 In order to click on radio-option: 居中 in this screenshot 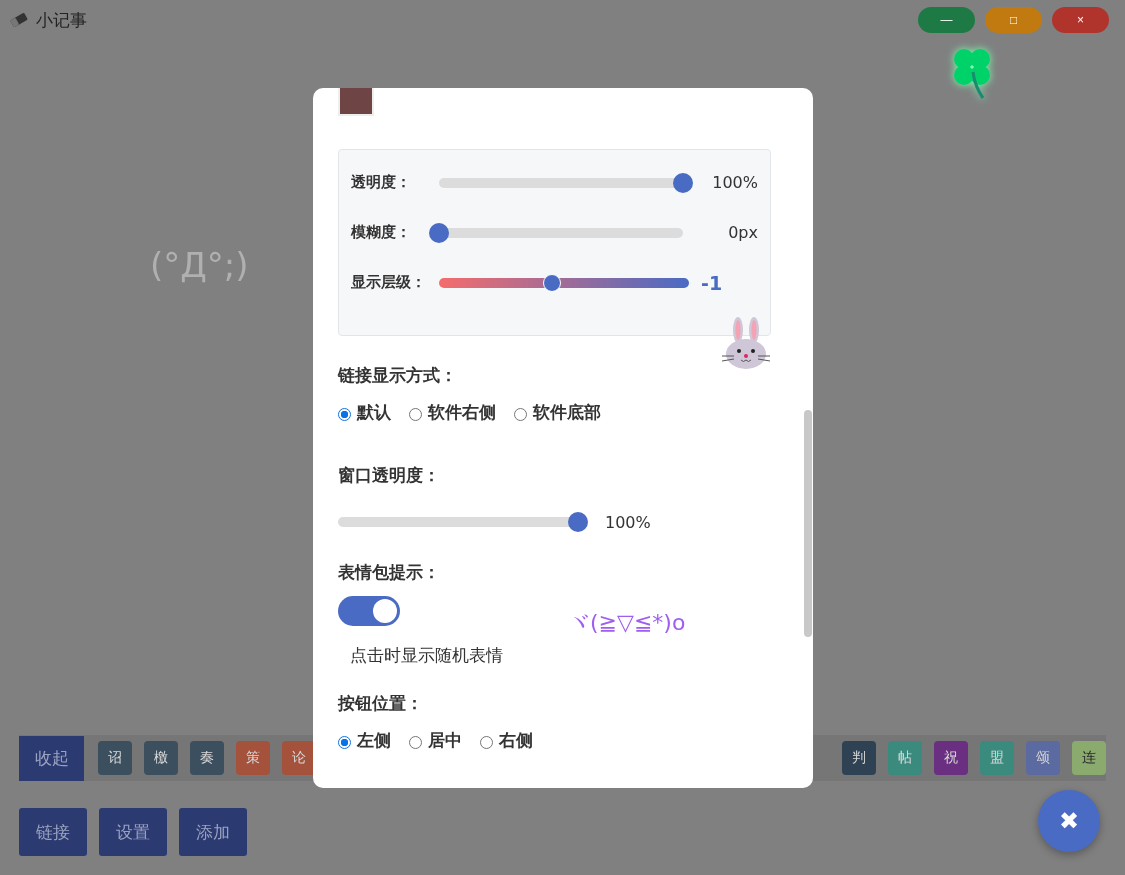, I will do `click(435, 740)`.